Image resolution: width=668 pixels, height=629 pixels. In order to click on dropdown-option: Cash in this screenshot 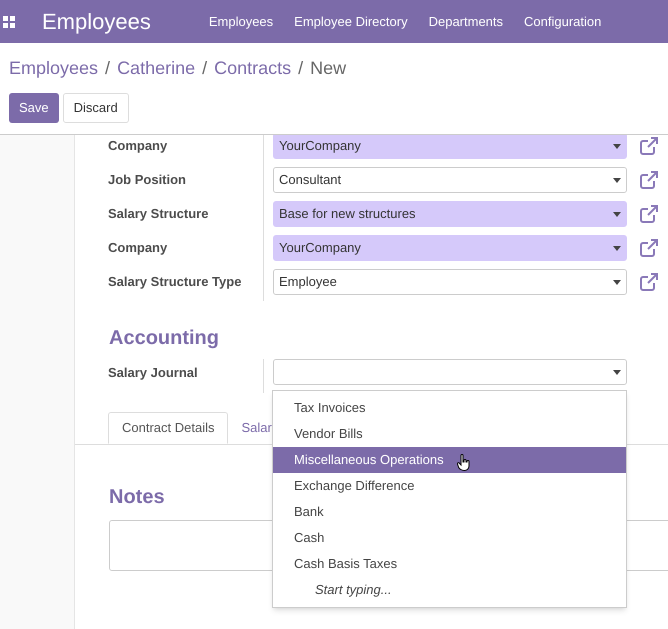, I will do `click(449, 538)`.